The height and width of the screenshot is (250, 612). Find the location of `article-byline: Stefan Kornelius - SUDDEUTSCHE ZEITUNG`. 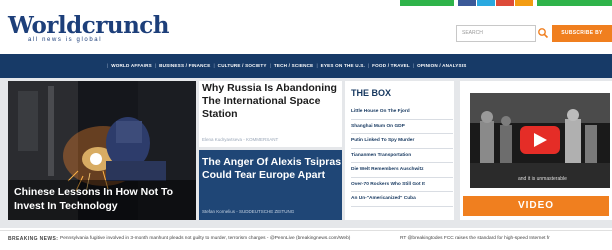

article-byline: Stefan Kornelius - SUDDEUTSCHE ZEITUNG is located at coordinates (248, 211).